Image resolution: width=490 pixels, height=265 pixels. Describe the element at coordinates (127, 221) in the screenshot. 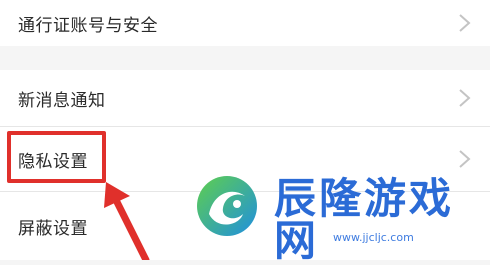

I see `pointer-arrow-icon` at that location.